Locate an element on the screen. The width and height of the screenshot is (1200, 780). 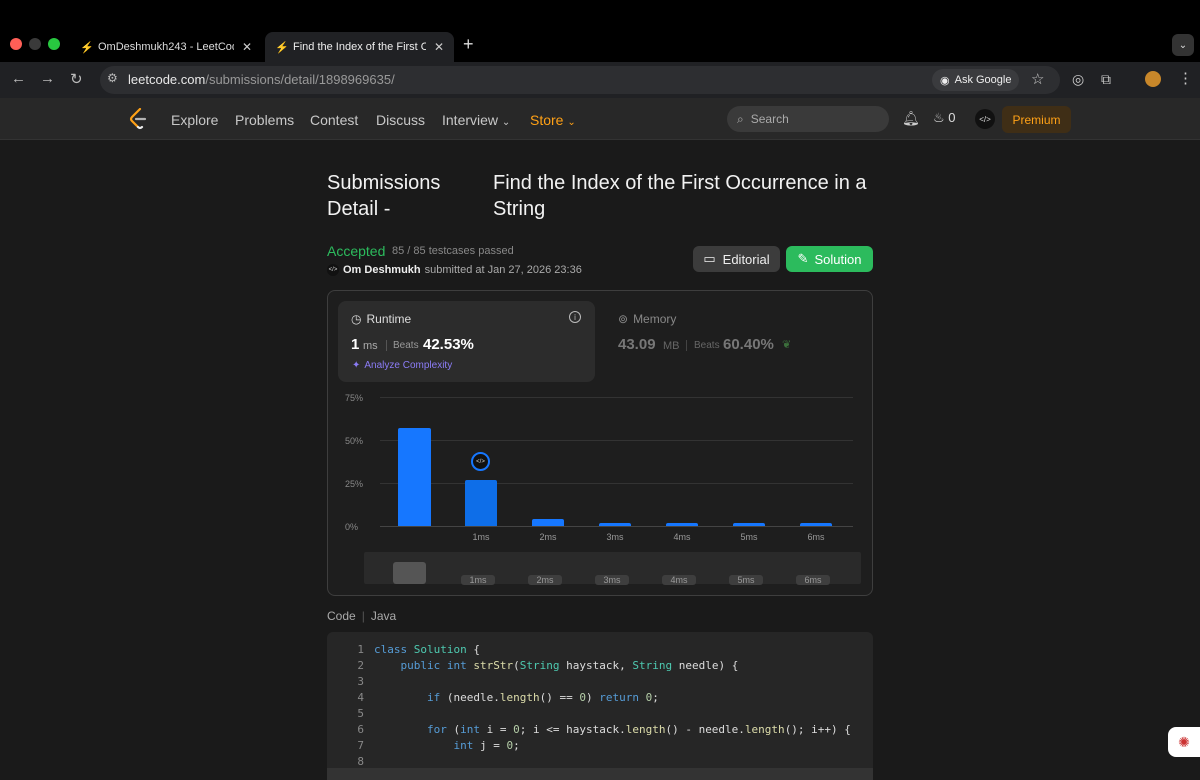
status-badge: Accepted is located at coordinates (356, 251).